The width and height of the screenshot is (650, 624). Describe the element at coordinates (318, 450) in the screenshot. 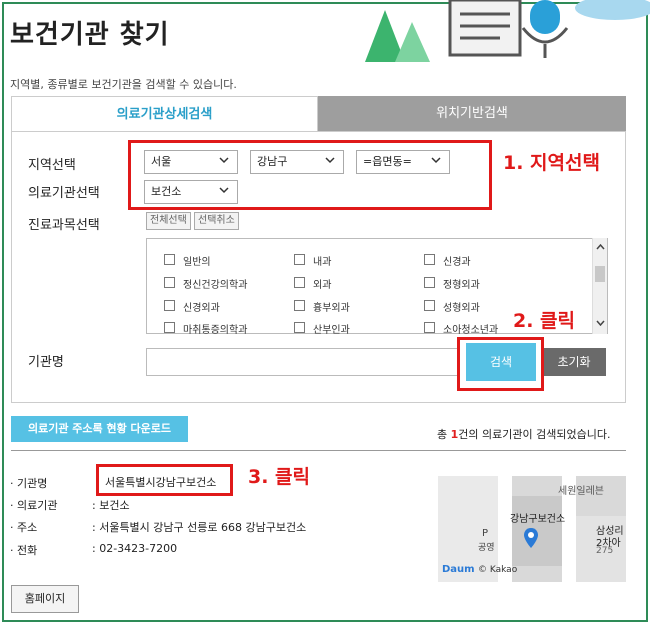

I see `divider` at that location.